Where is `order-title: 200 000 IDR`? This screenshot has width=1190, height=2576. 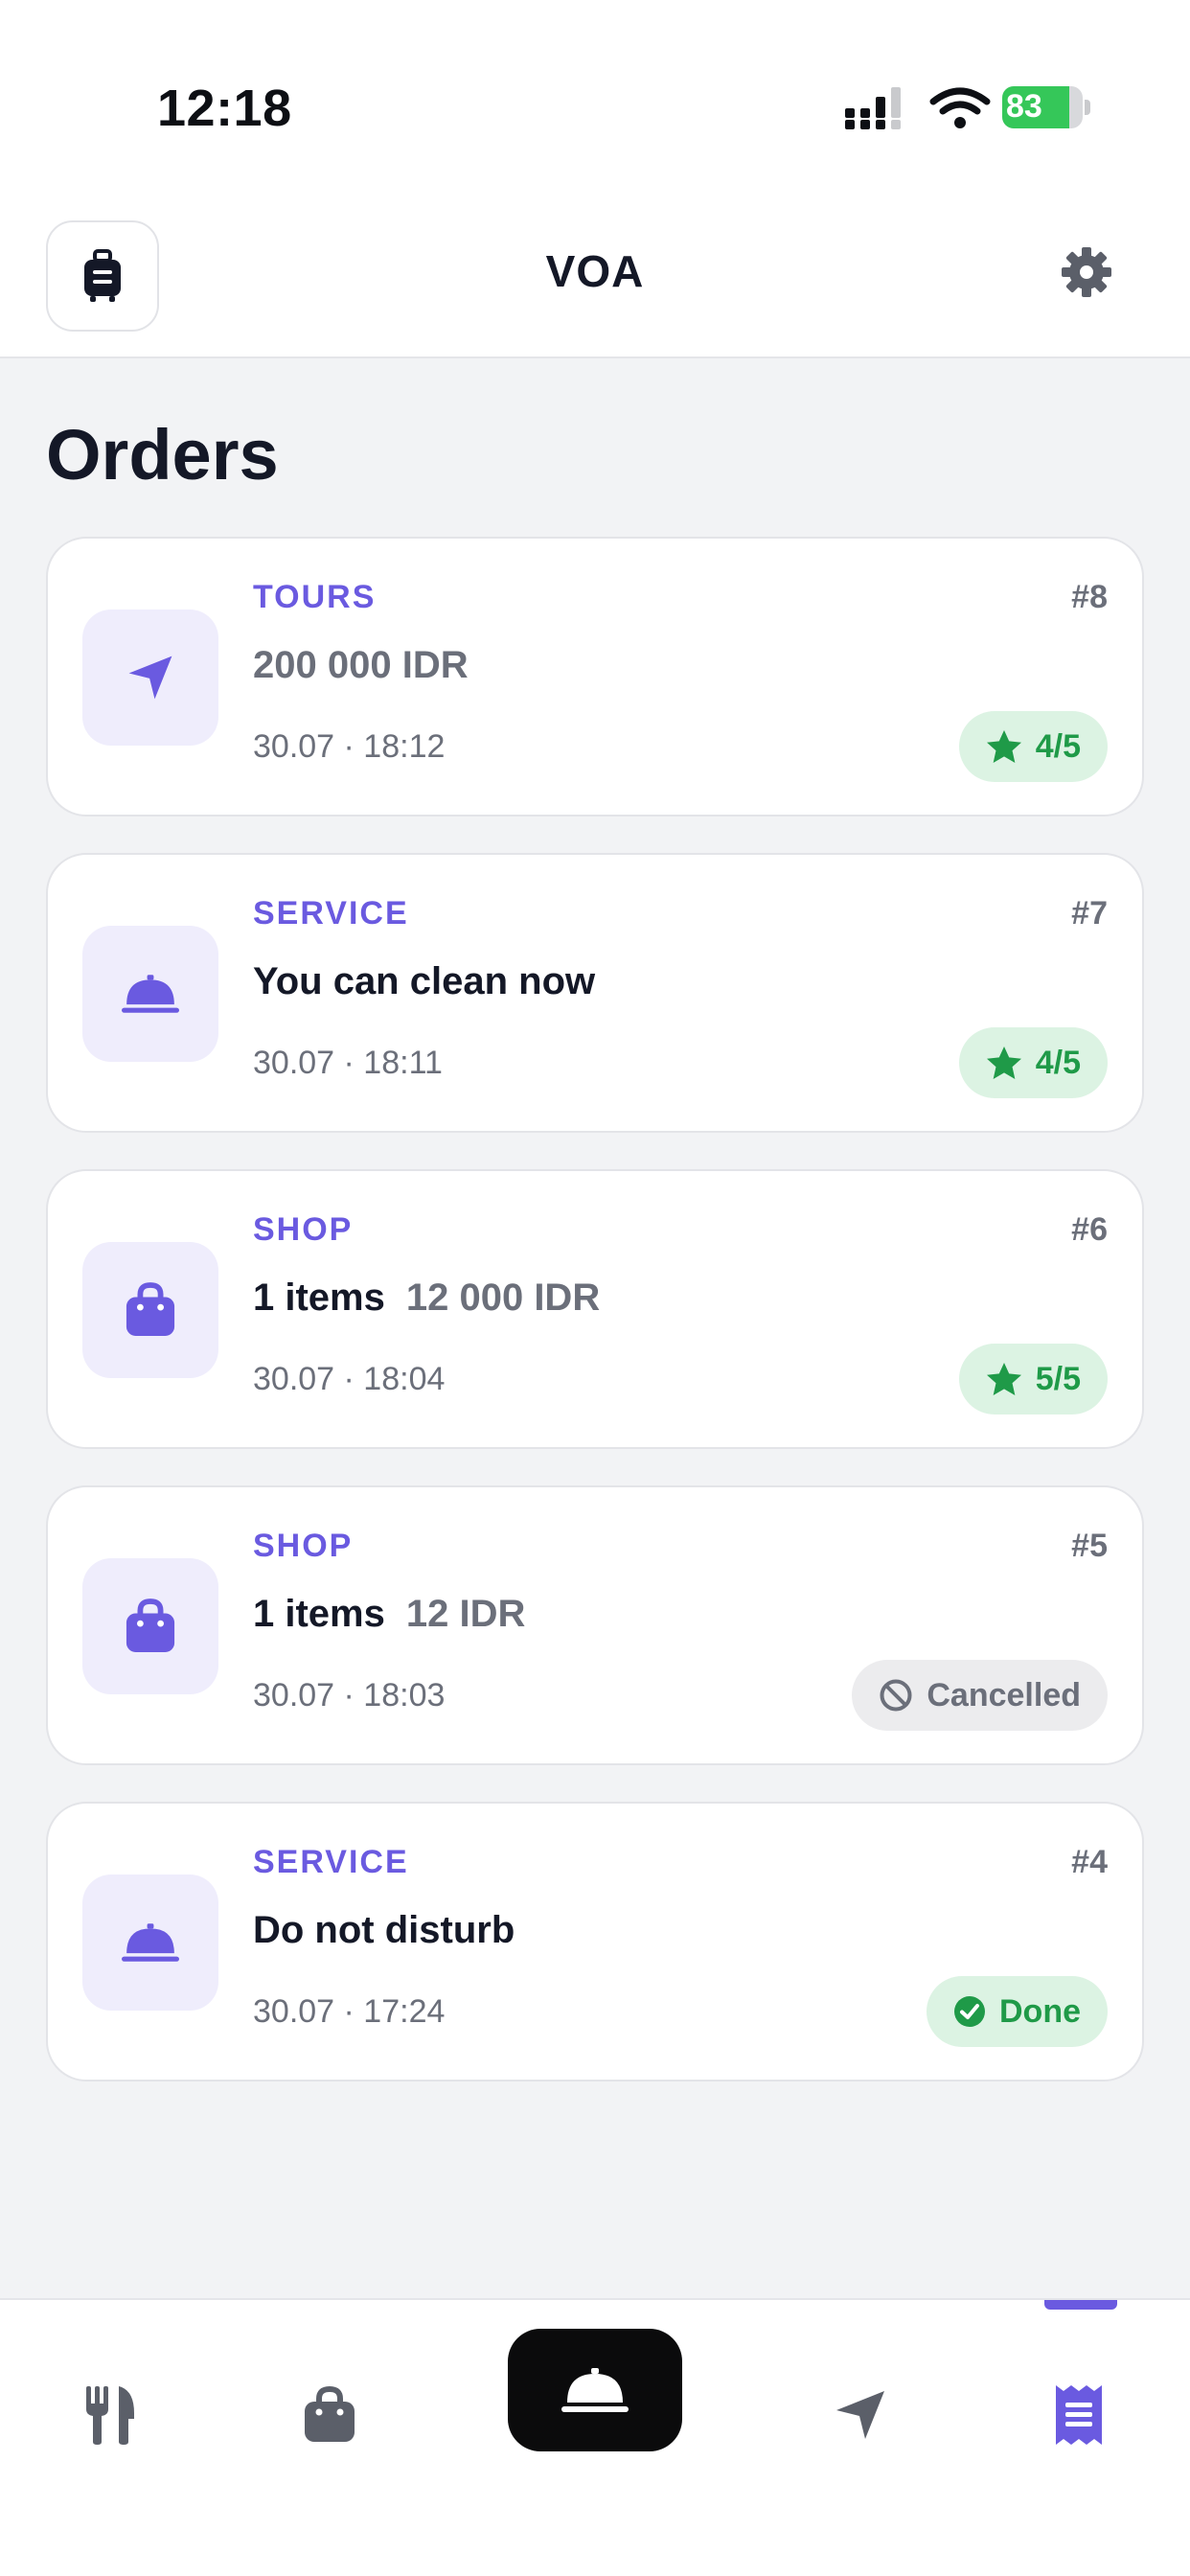
order-title: 200 000 IDR is located at coordinates (361, 665).